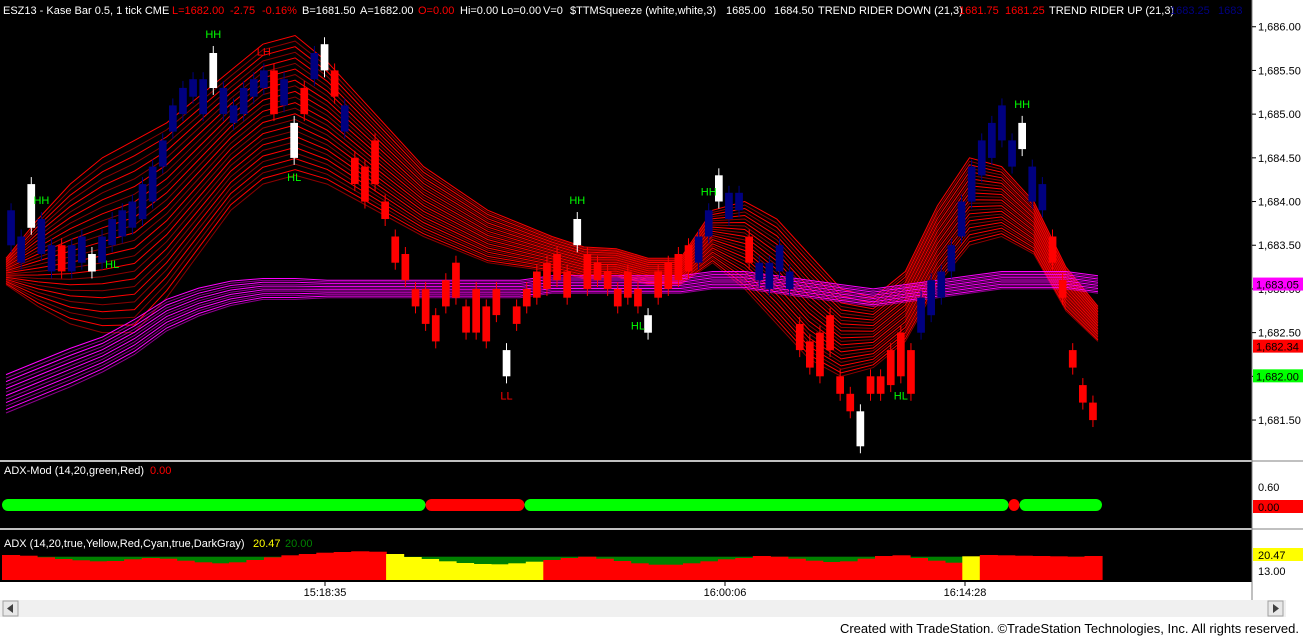 The image size is (1303, 636). Describe the element at coordinates (552, 505) in the screenshot. I see `adx-mod-ribbon` at that location.